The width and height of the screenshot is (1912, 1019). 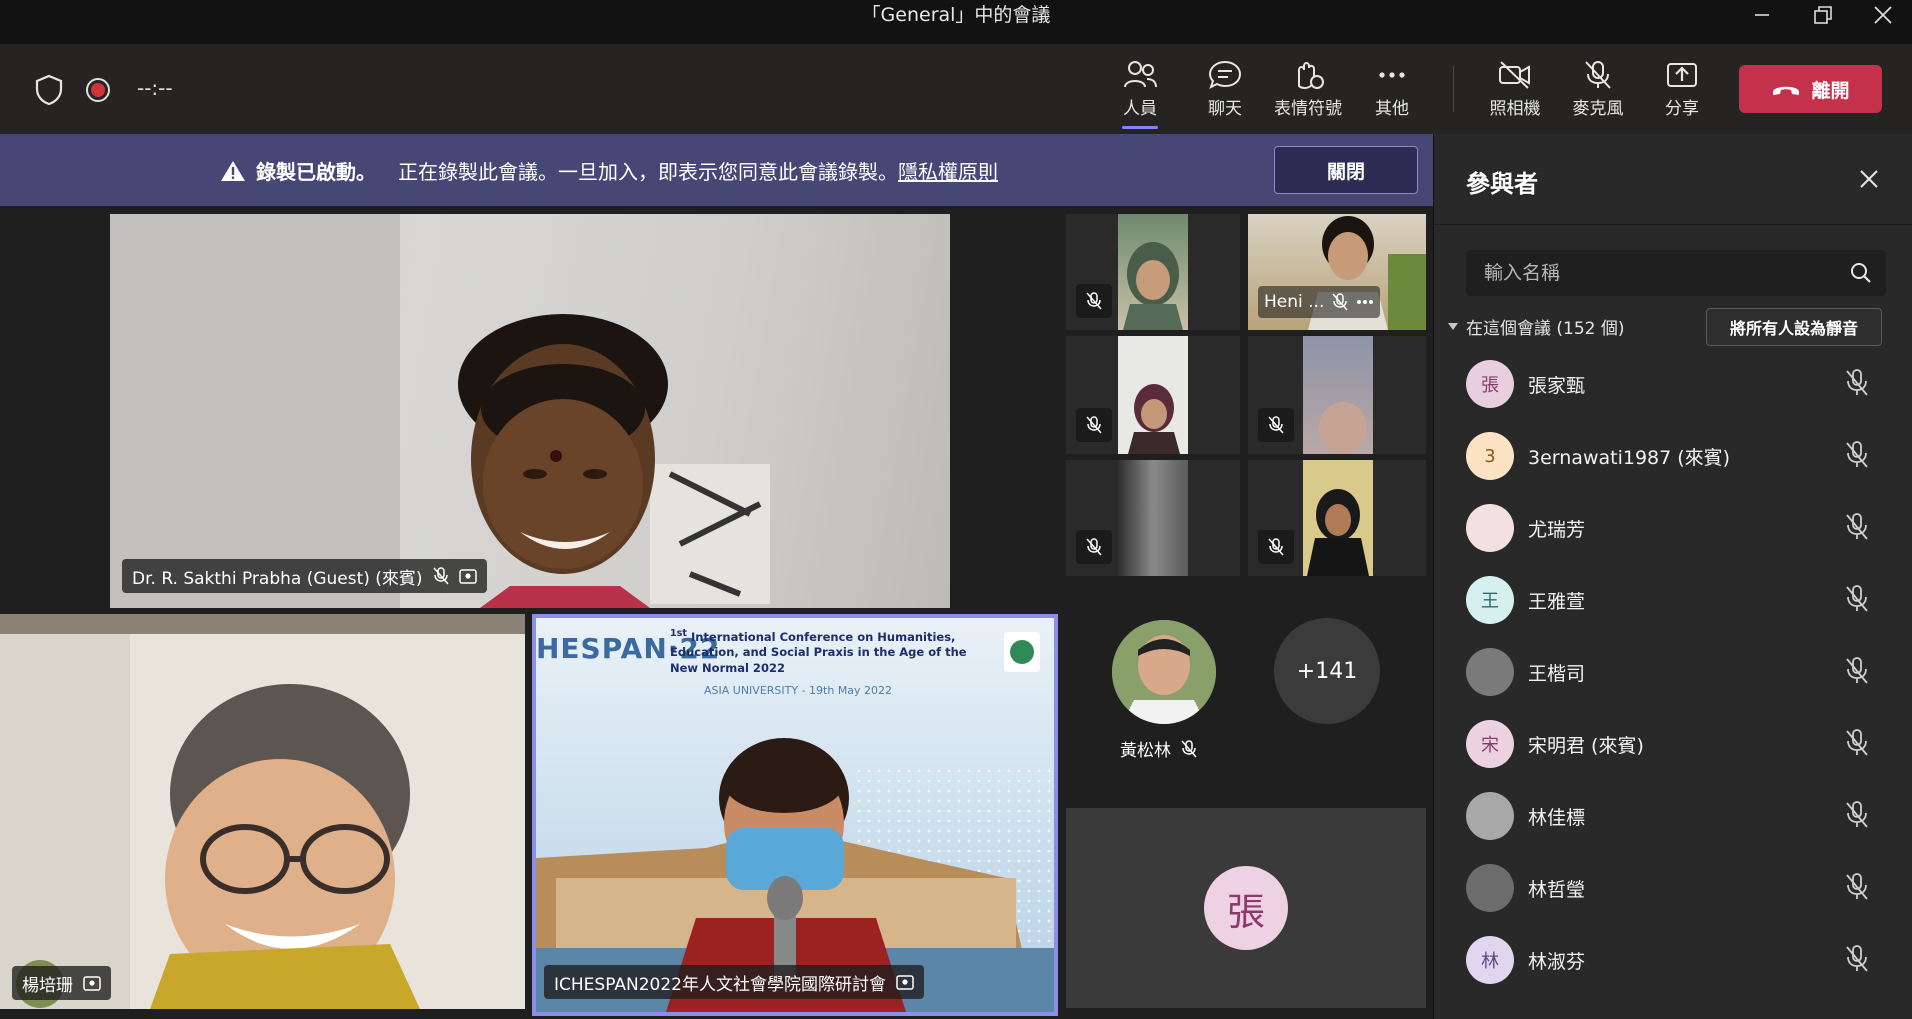 I want to click on zhang-avatar: 張, so click(x=1246, y=908).